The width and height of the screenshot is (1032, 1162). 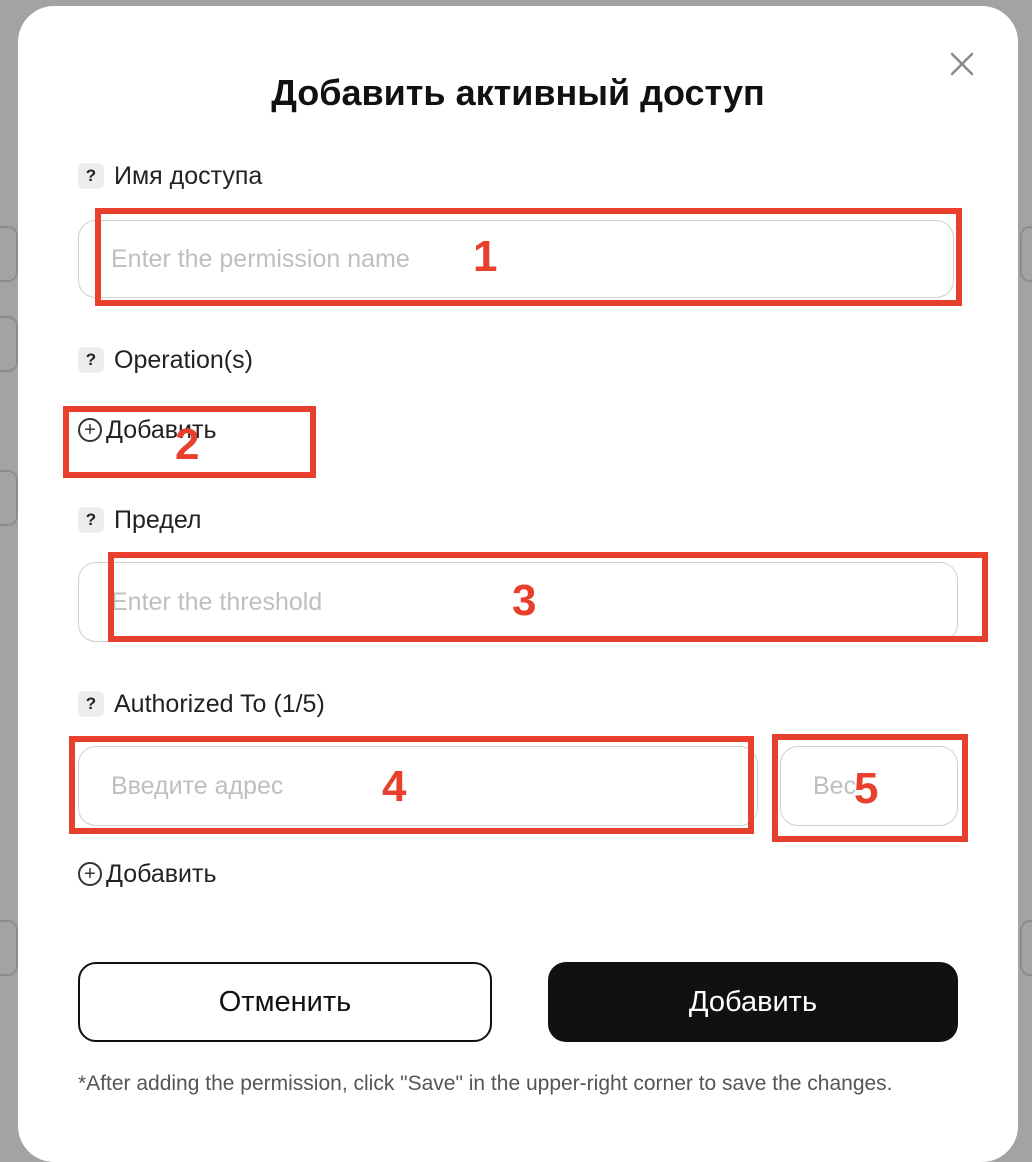 What do you see at coordinates (418, 786) in the screenshot?
I see `address-input` at bounding box center [418, 786].